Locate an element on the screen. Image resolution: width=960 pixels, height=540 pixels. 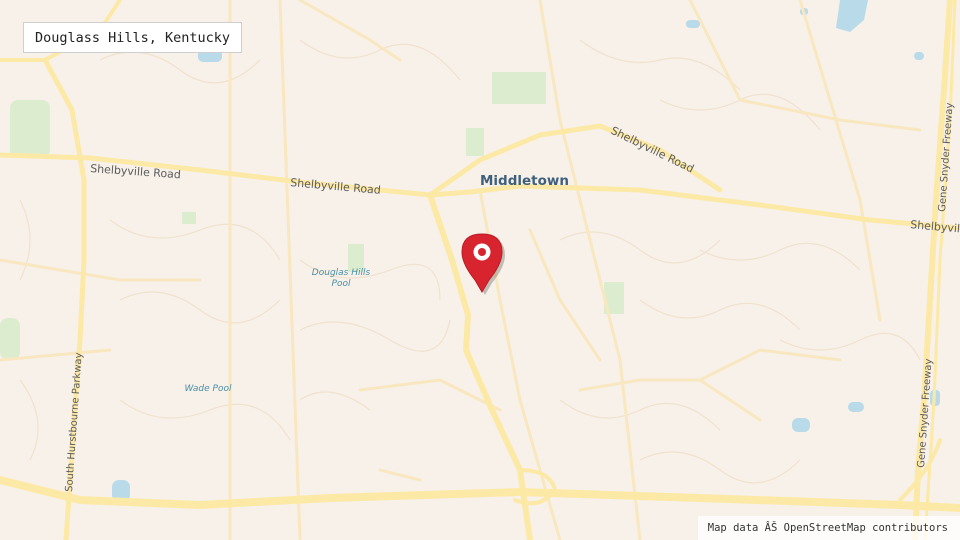
map-pin-graphic is located at coordinates (483, 264).